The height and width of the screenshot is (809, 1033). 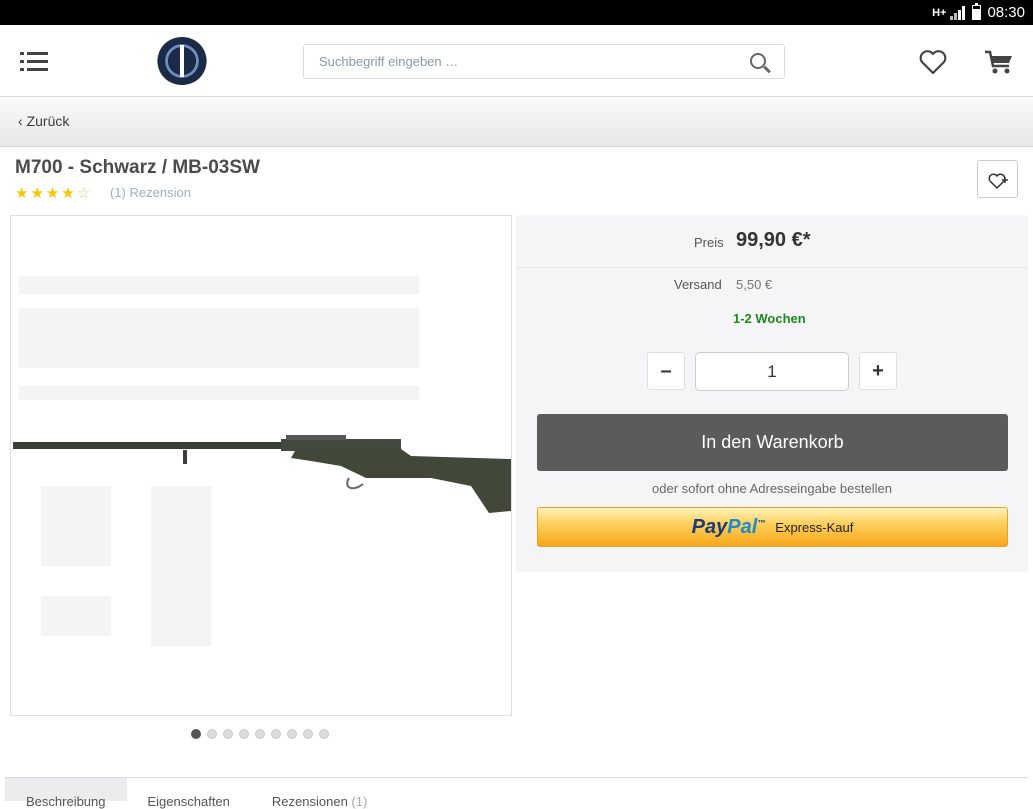 I want to click on signal-icon, so click(x=958, y=12).